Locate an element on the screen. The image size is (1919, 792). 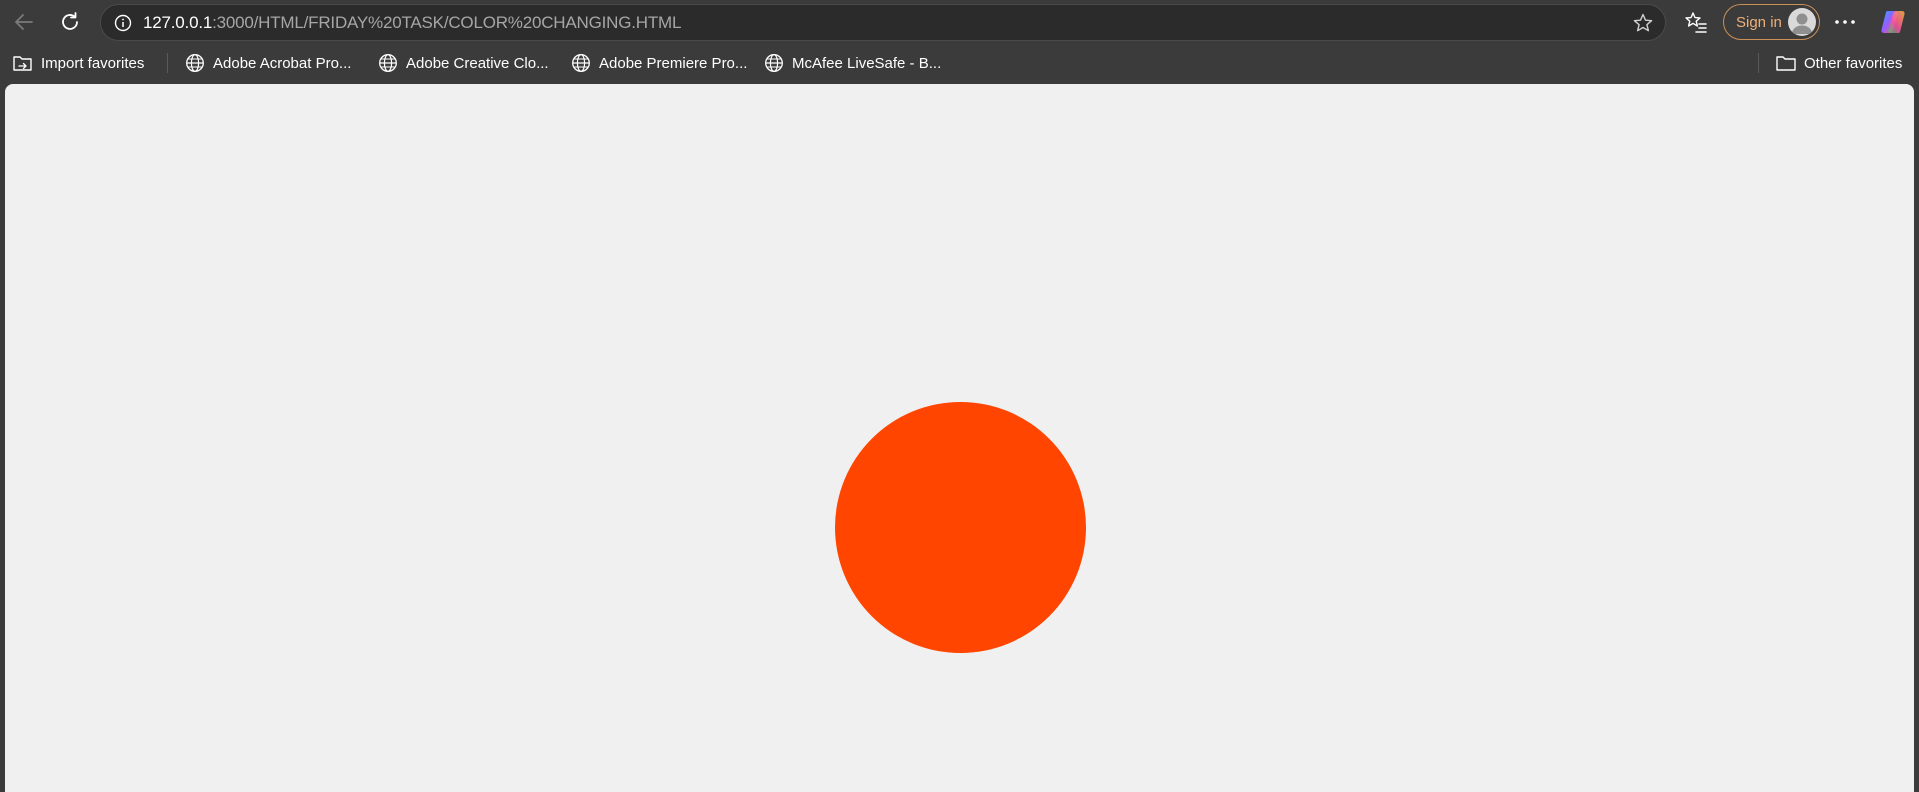
other-favorites-label: Other favorites is located at coordinates (1853, 63).